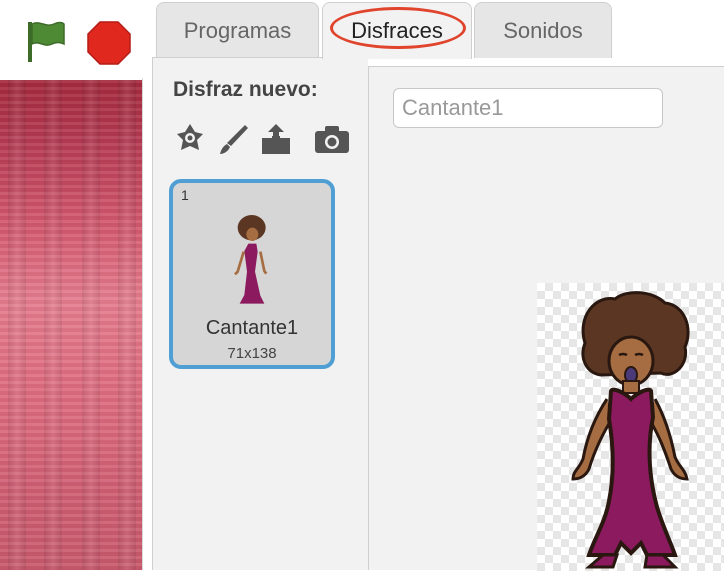  I want to click on tabs-bar: Programas Disfraces Sonidos, so click(438, 29).